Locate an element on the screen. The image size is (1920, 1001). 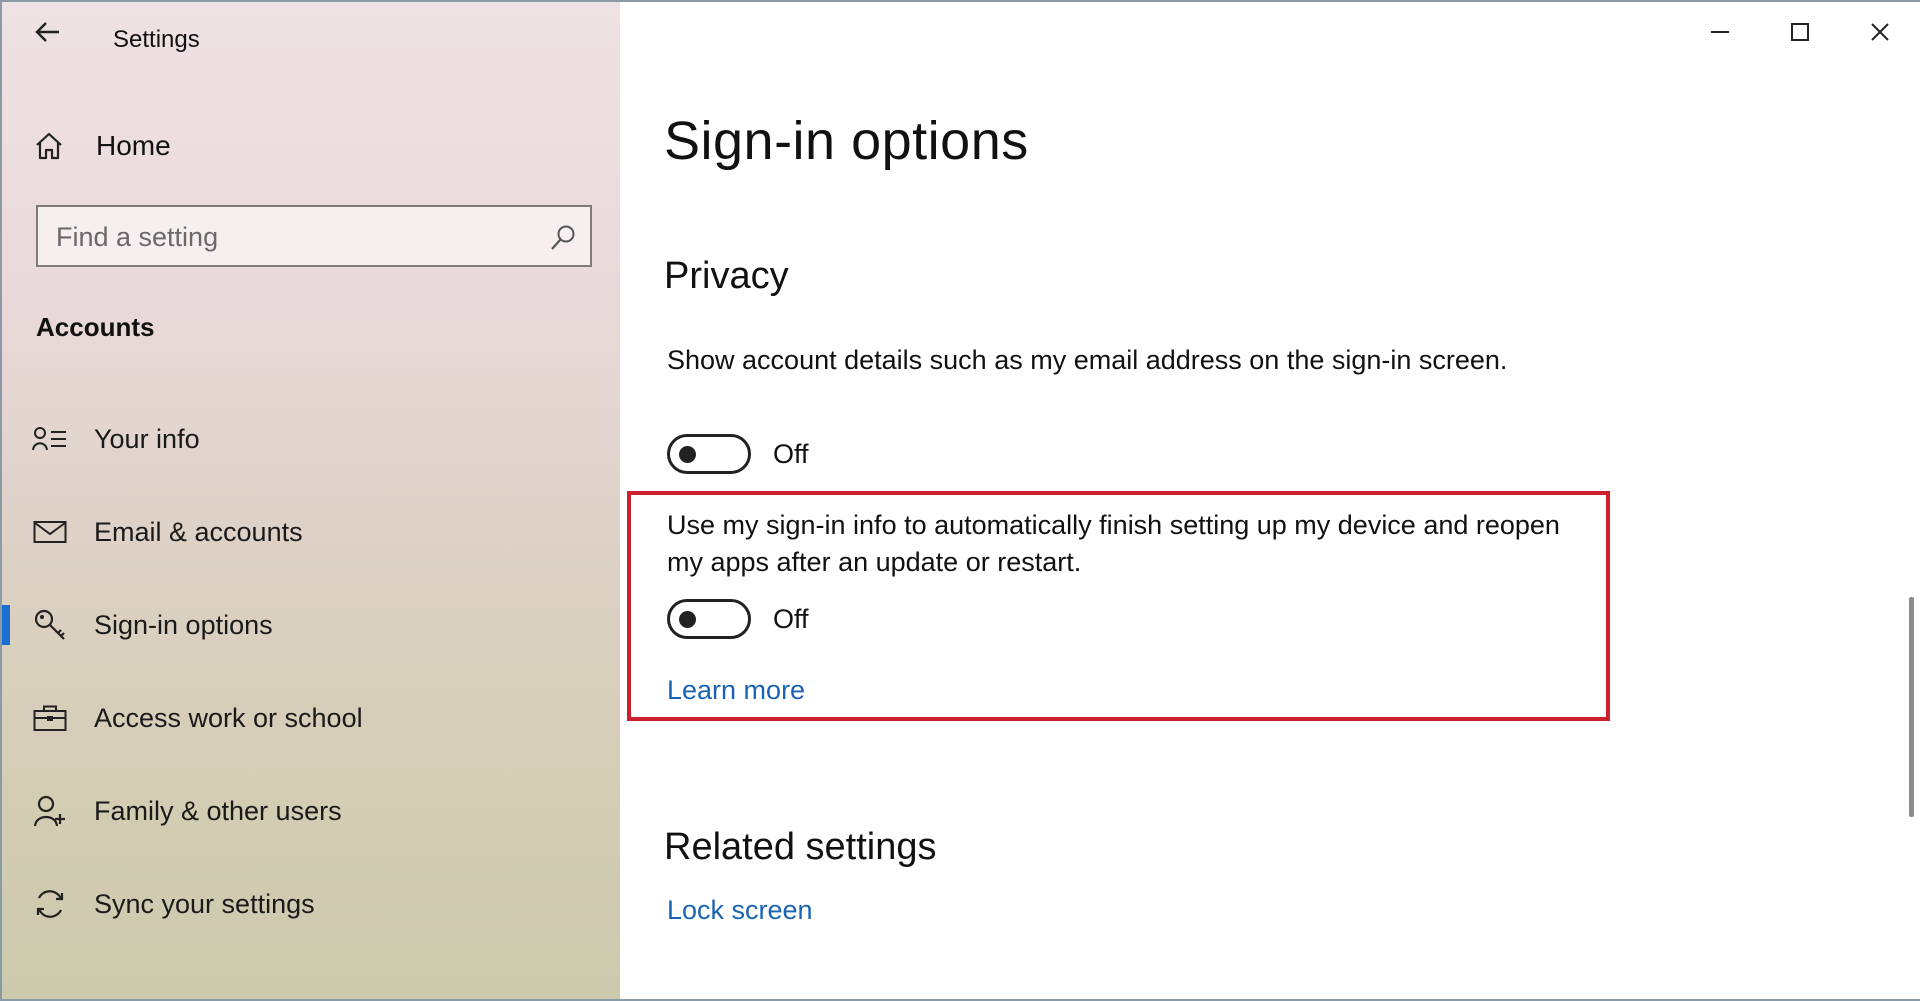
sidebar-item-label: Your info is located at coordinates (147, 438).